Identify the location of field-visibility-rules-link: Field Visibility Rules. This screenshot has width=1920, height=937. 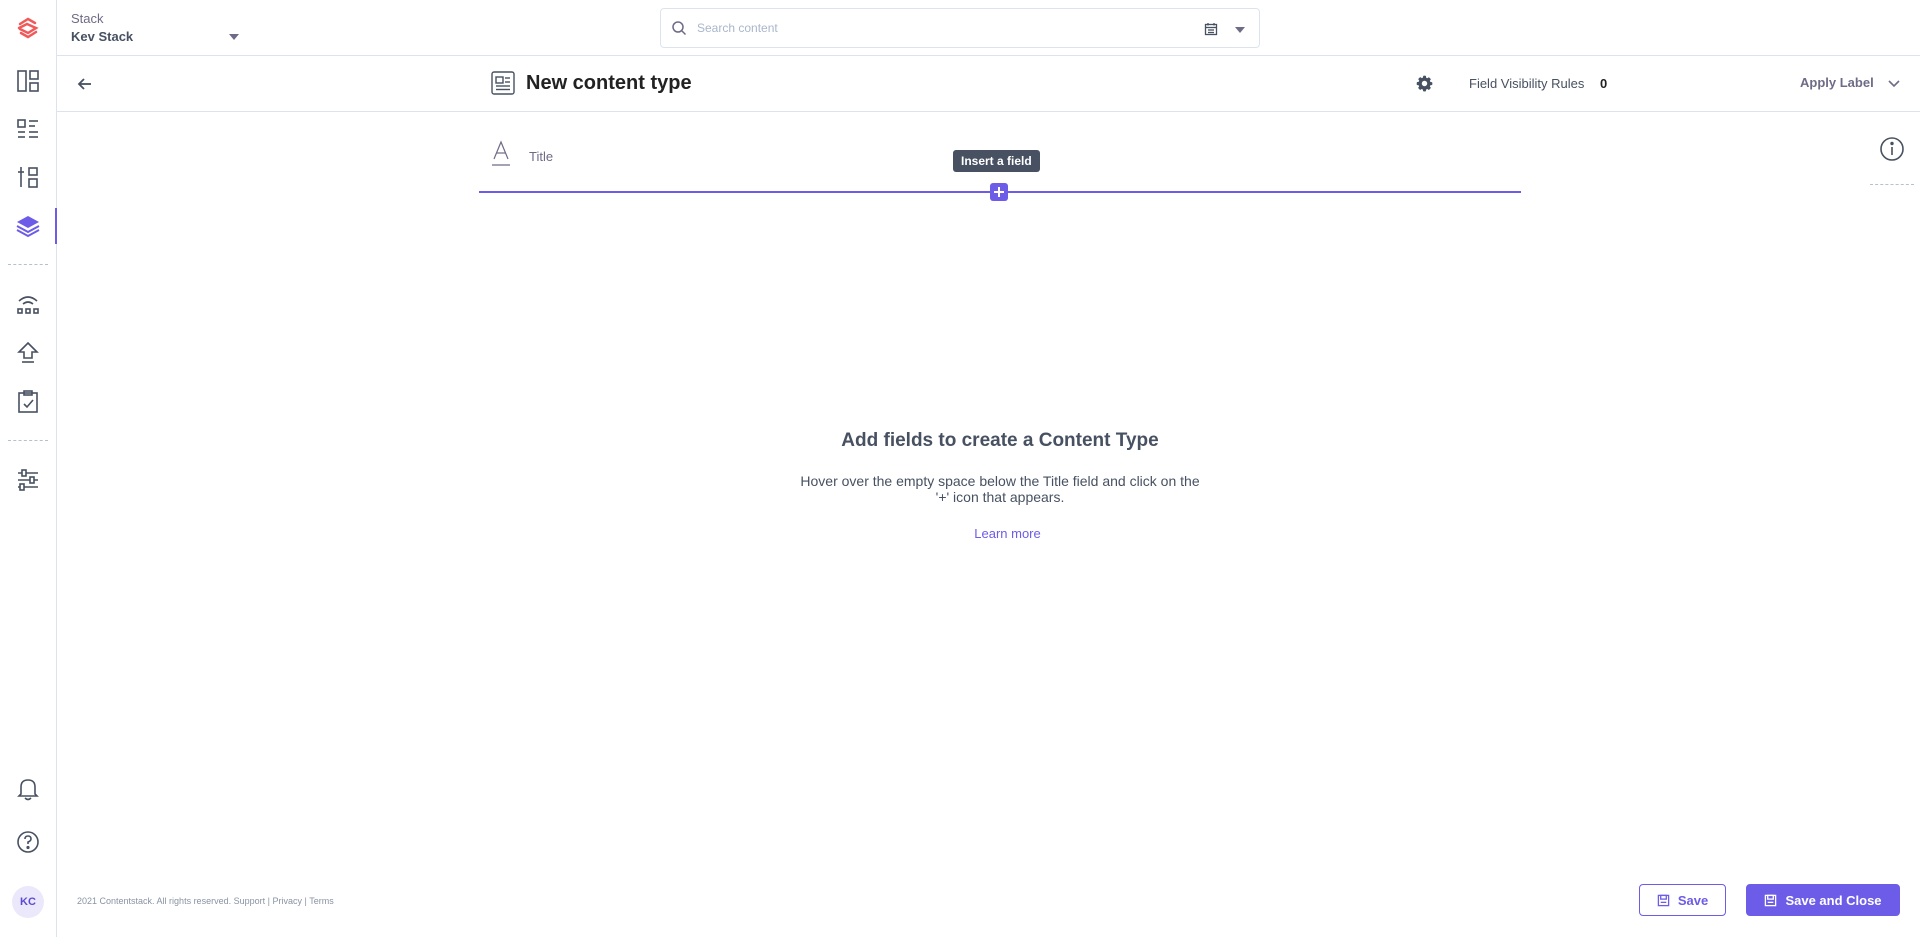
(1526, 83).